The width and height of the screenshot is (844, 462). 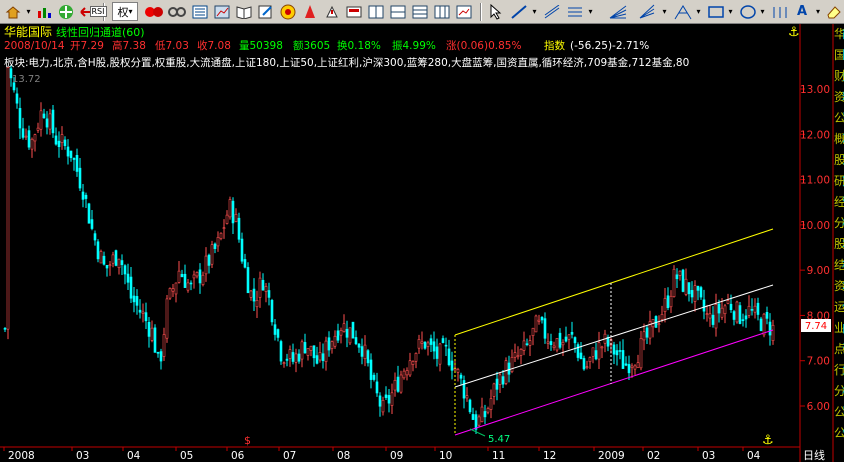 I want to click on period-label: 日线, so click(x=814, y=455).